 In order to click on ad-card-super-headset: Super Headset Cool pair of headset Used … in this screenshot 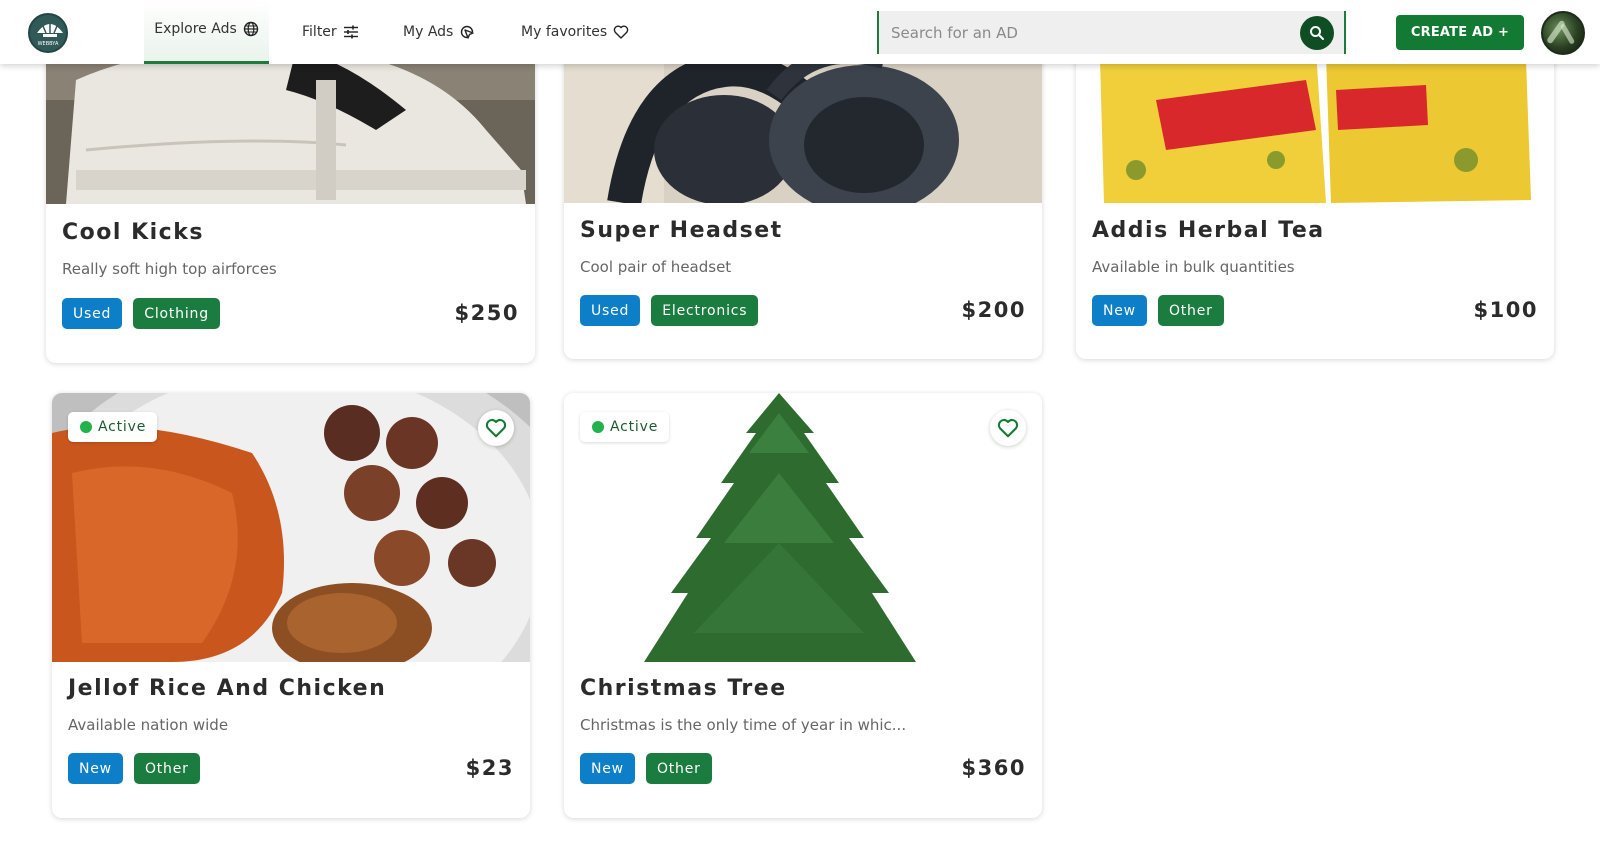, I will do `click(803, 189)`.